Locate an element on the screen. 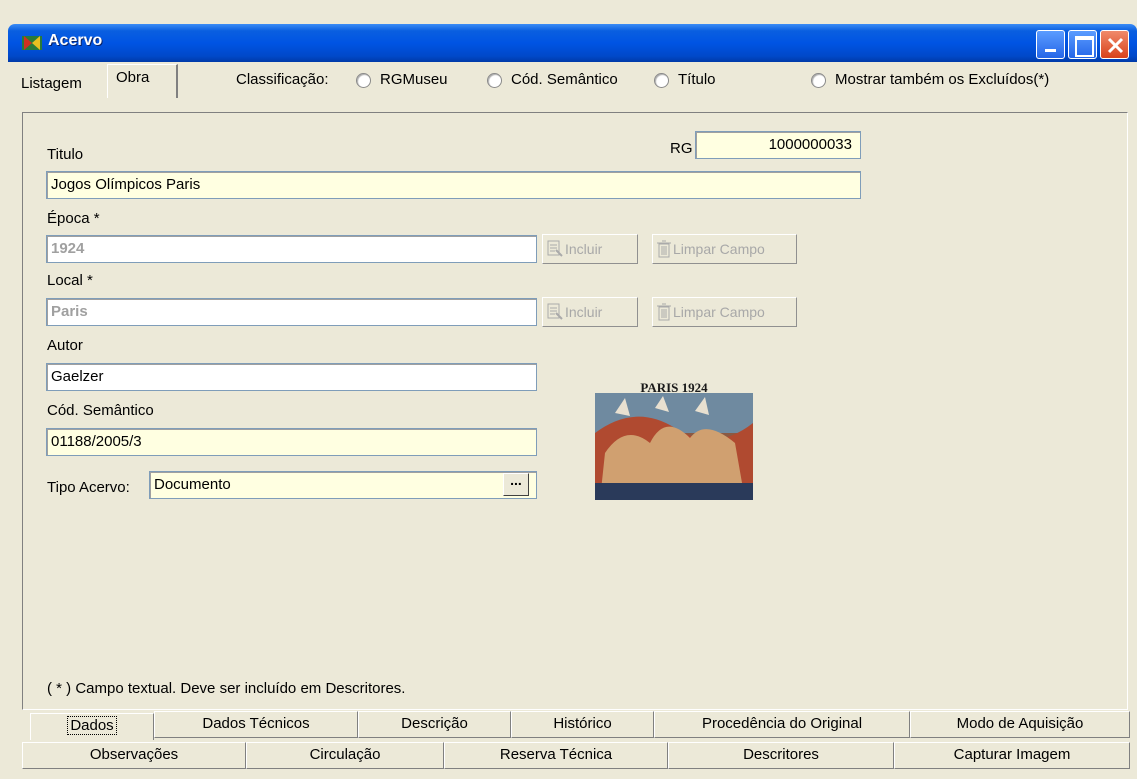 This screenshot has height=779, width=1137. radio-rgmuseu is located at coordinates (363, 80).